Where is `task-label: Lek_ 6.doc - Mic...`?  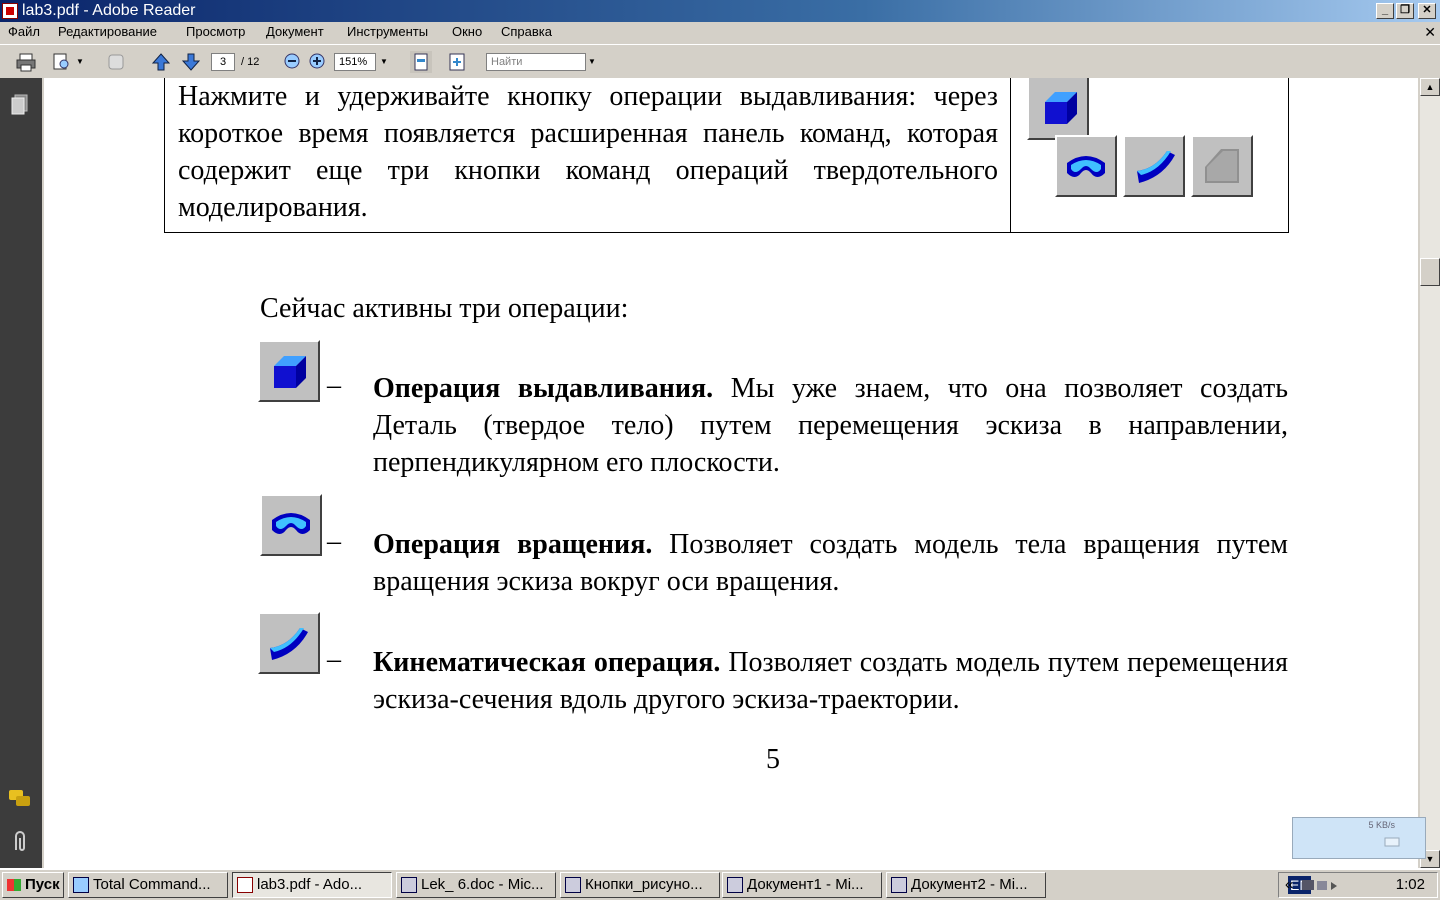 task-label: Lek_ 6.doc - Mic... is located at coordinates (482, 884).